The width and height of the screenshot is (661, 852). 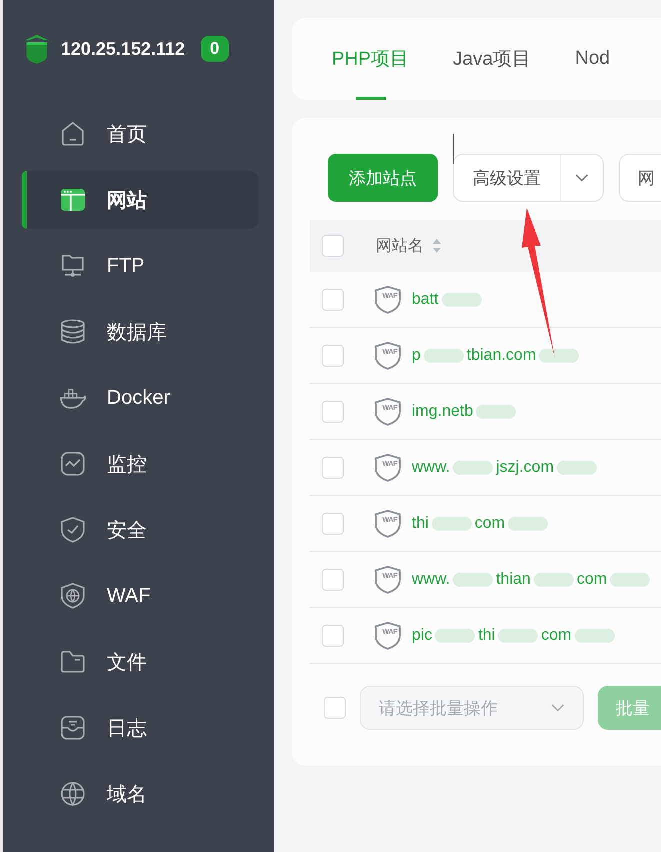 I want to click on advanced-settings-button: 高级设置, so click(x=528, y=178).